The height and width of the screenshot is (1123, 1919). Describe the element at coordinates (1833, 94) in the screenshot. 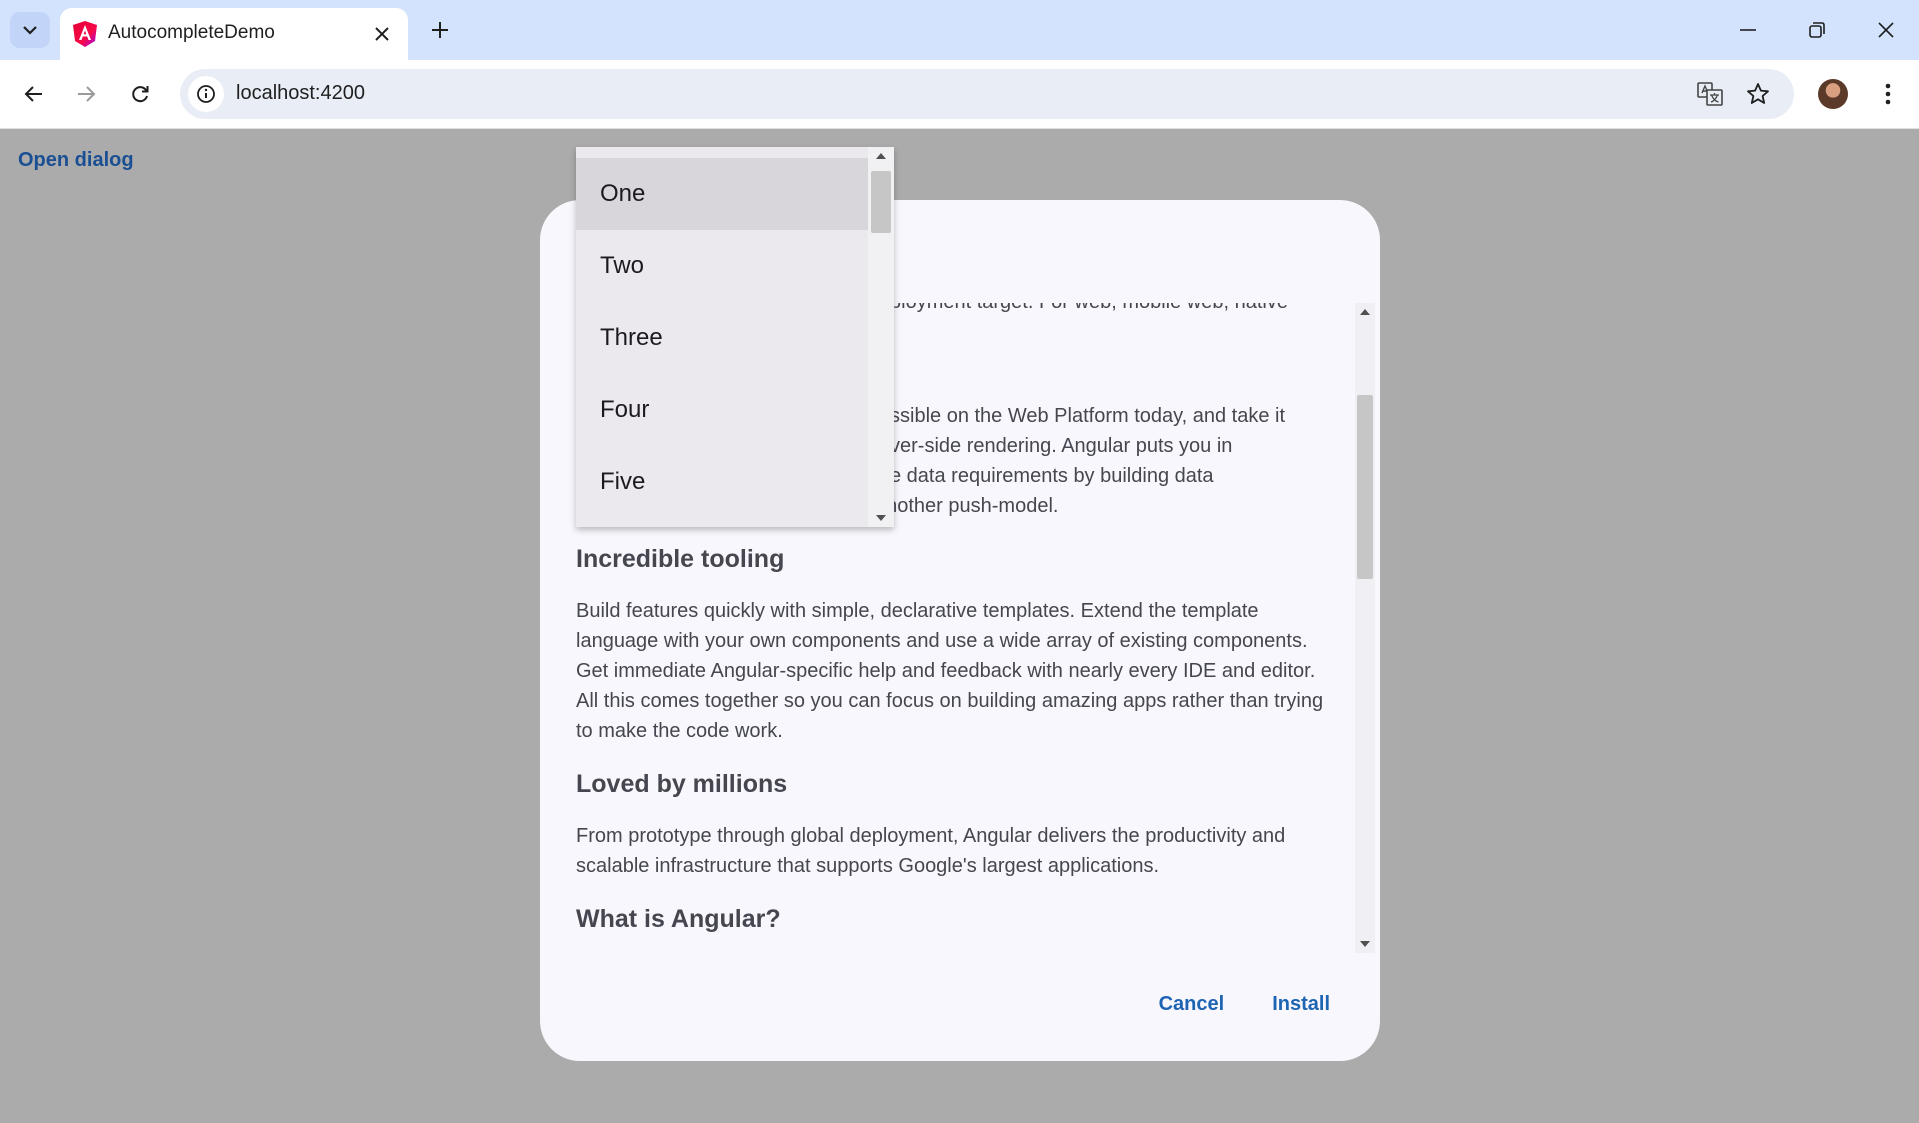

I see `avatar` at that location.